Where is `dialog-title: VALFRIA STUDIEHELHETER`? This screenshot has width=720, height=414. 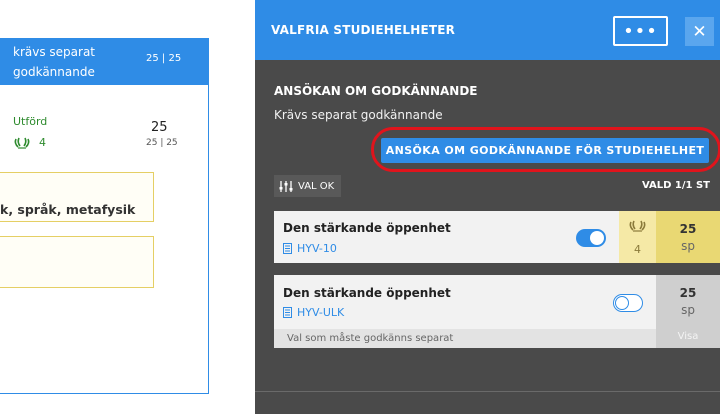
dialog-title: VALFRIA STUDIEHELHETER is located at coordinates (363, 30).